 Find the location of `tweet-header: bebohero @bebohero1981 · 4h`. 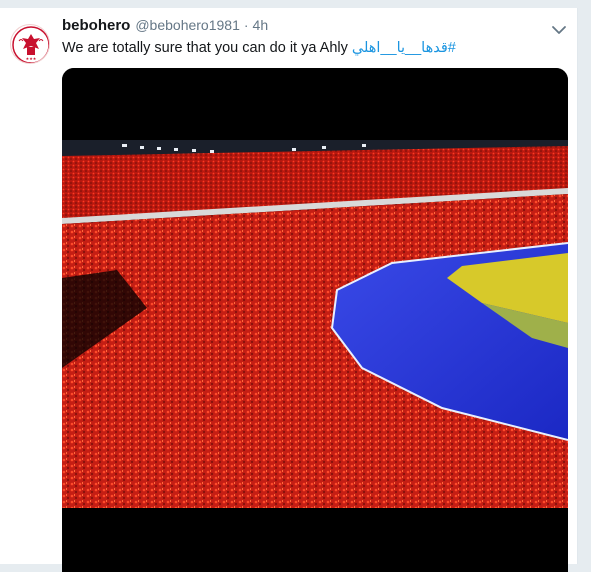

tweet-header: bebohero @bebohero1981 · 4h is located at coordinates (165, 27).